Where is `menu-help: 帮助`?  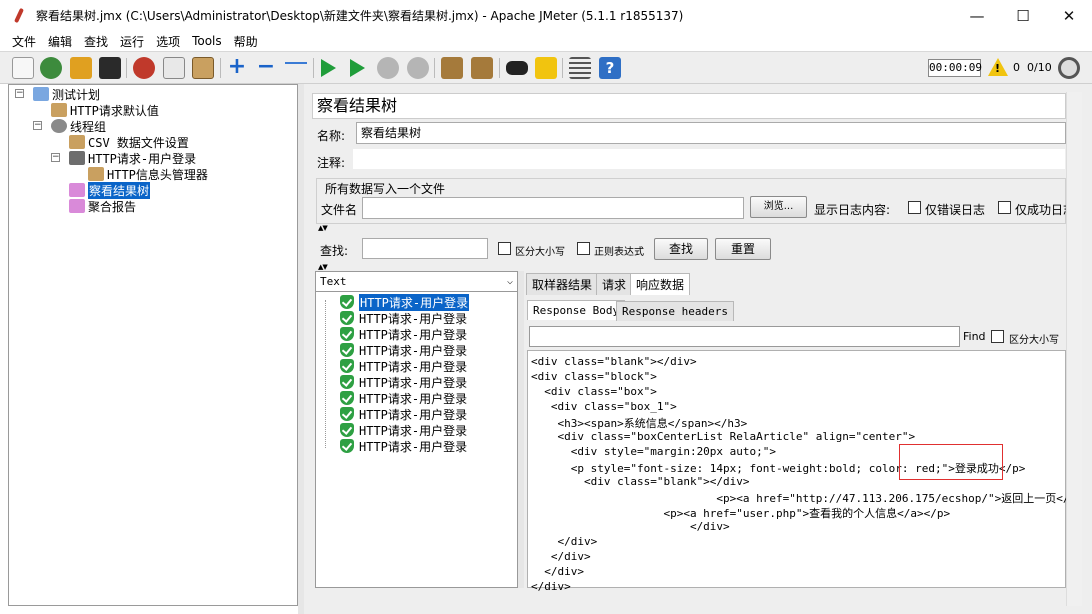 menu-help: 帮助 is located at coordinates (246, 41).